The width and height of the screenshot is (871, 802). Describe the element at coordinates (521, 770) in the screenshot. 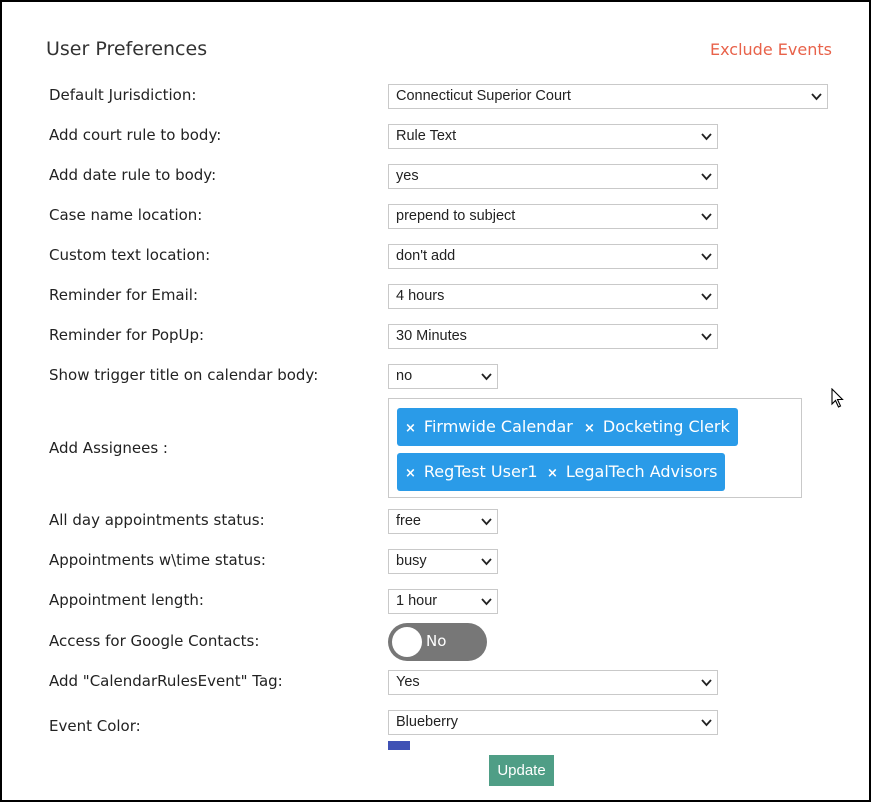

I see `update-button: Update` at that location.